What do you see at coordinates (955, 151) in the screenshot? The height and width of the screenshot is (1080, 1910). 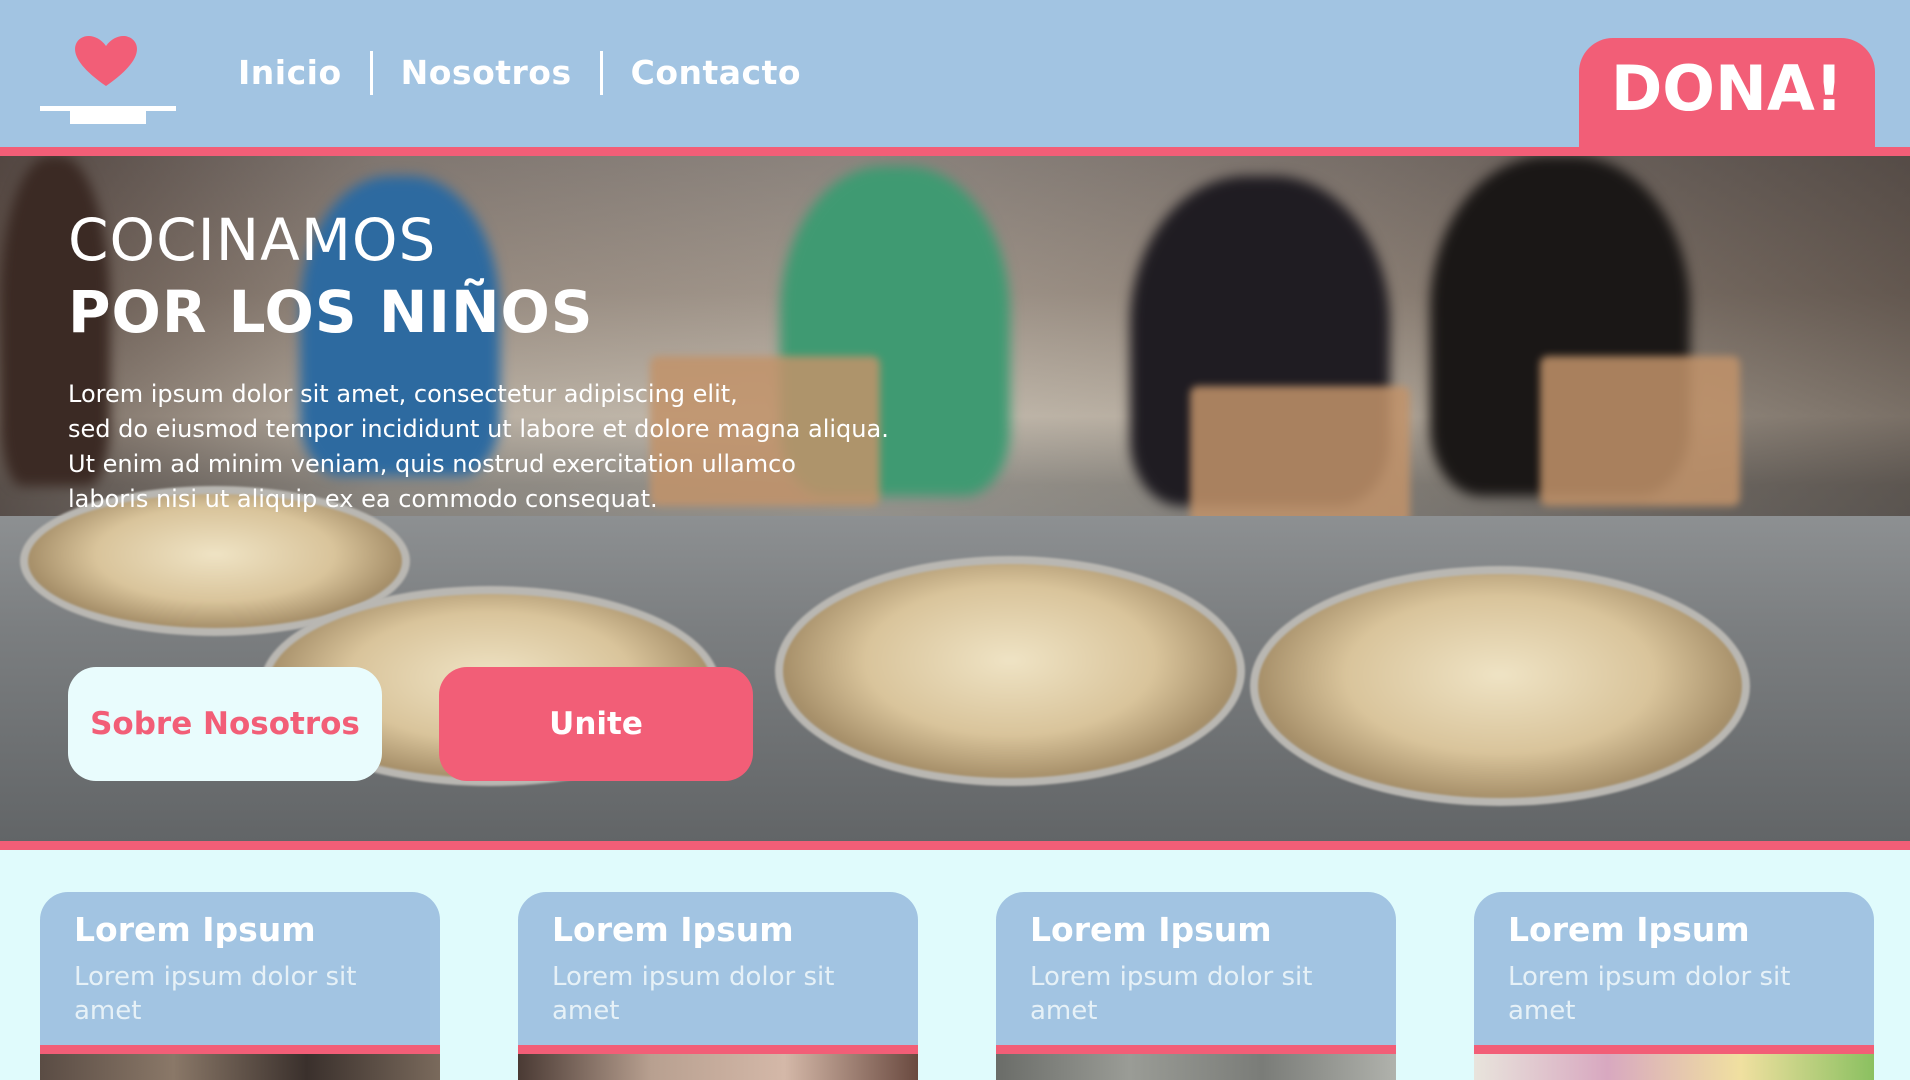 I see `header-divider` at bounding box center [955, 151].